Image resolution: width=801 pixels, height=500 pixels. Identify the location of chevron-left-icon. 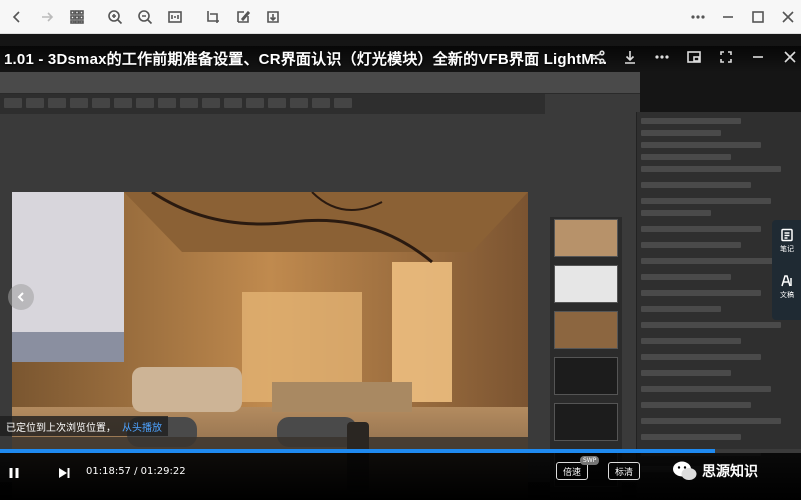
(20, 297).